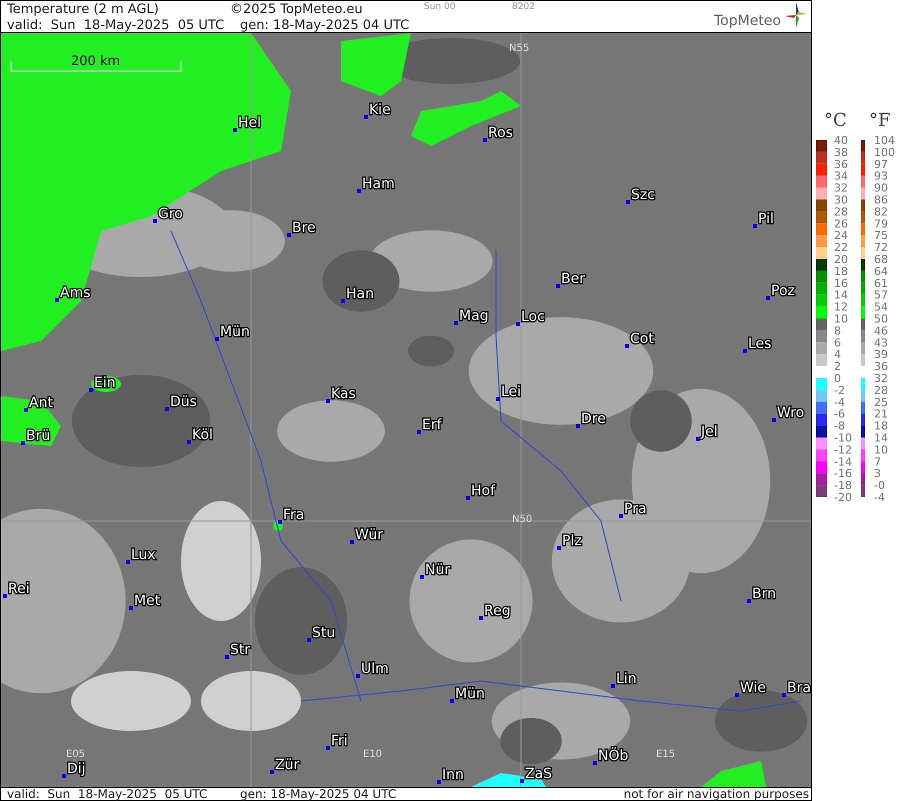 This screenshot has height=801, width=904. What do you see at coordinates (839, 426) in the screenshot?
I see `legend-label: -8` at bounding box center [839, 426].